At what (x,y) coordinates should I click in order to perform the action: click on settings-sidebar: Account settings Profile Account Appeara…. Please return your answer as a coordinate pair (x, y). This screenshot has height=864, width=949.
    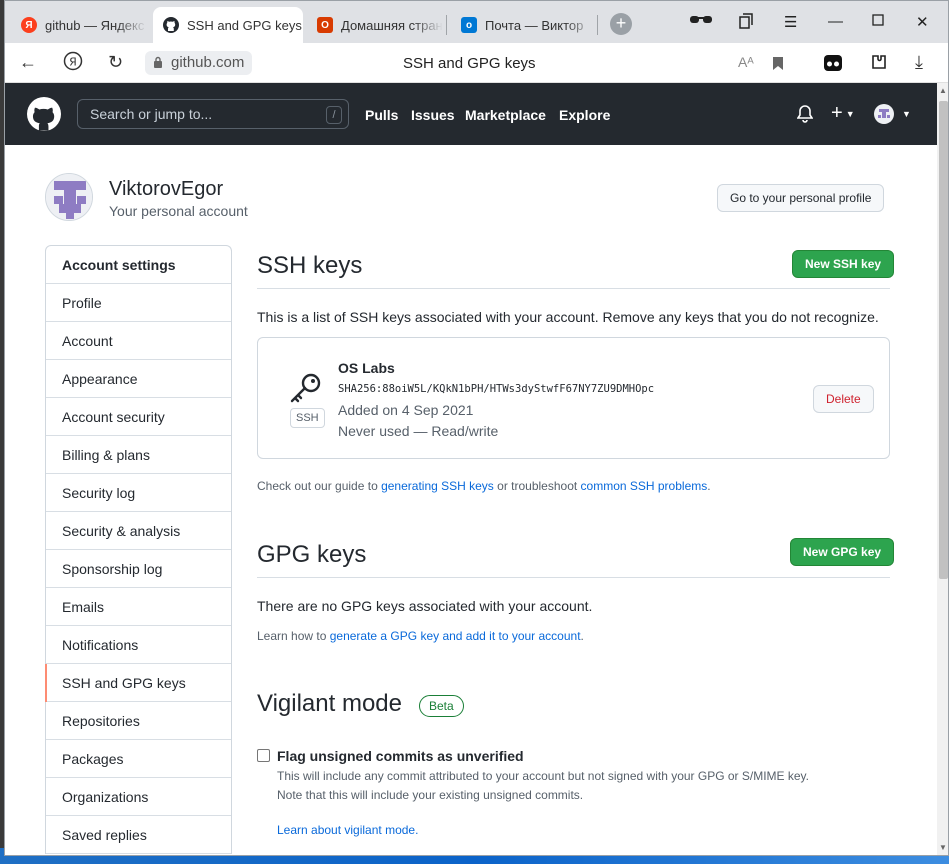
    Looking at the image, I should click on (138, 549).